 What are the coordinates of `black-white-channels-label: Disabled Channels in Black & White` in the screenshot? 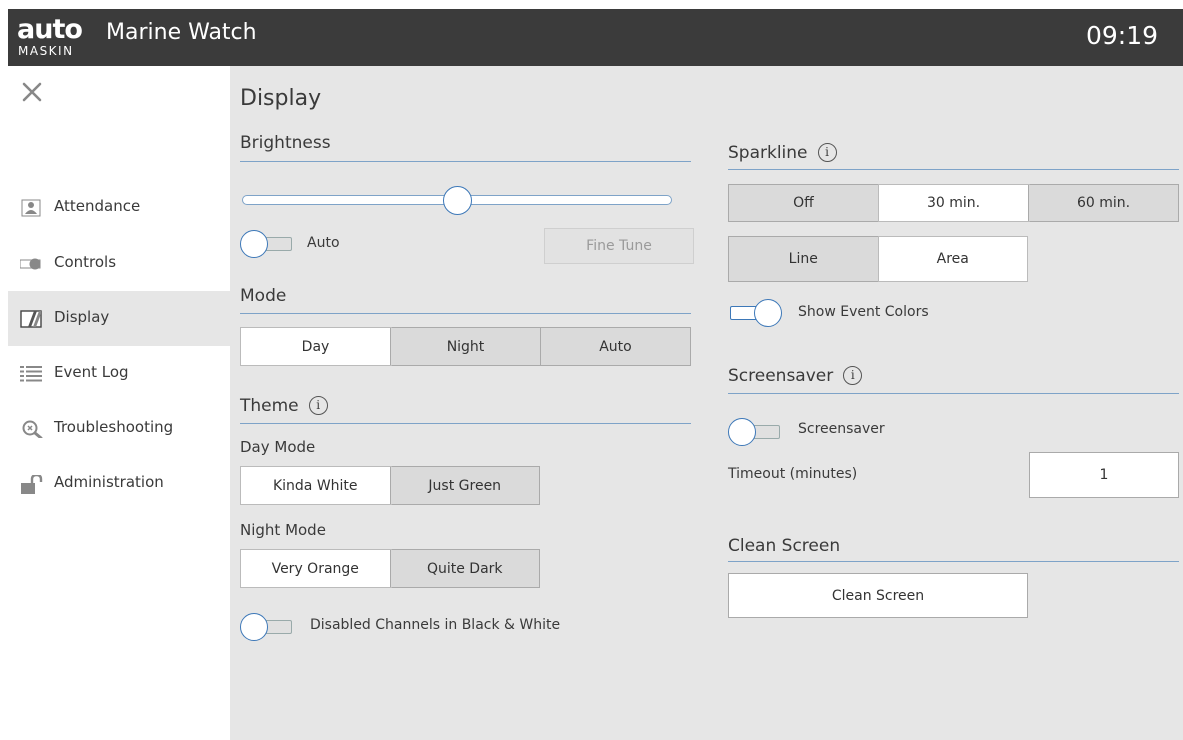 It's located at (435, 625).